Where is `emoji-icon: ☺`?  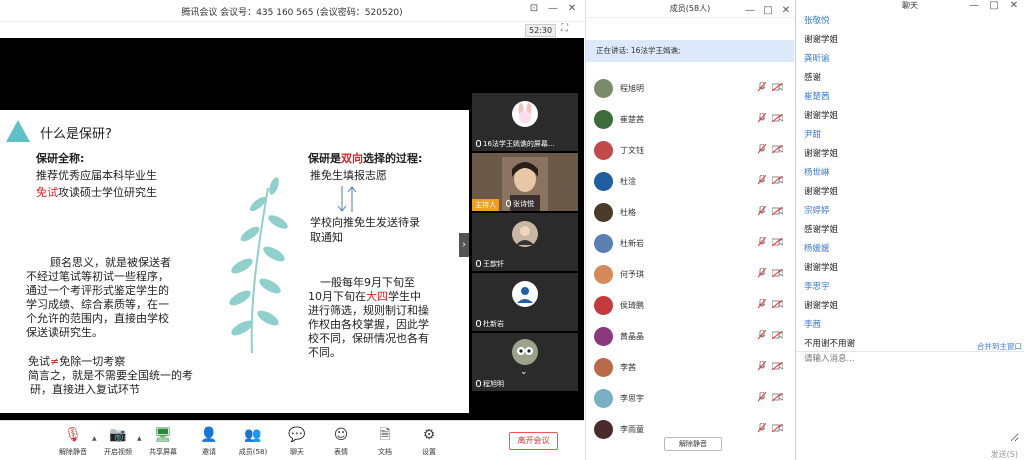
emoji-icon: ☺ is located at coordinates (341, 435).